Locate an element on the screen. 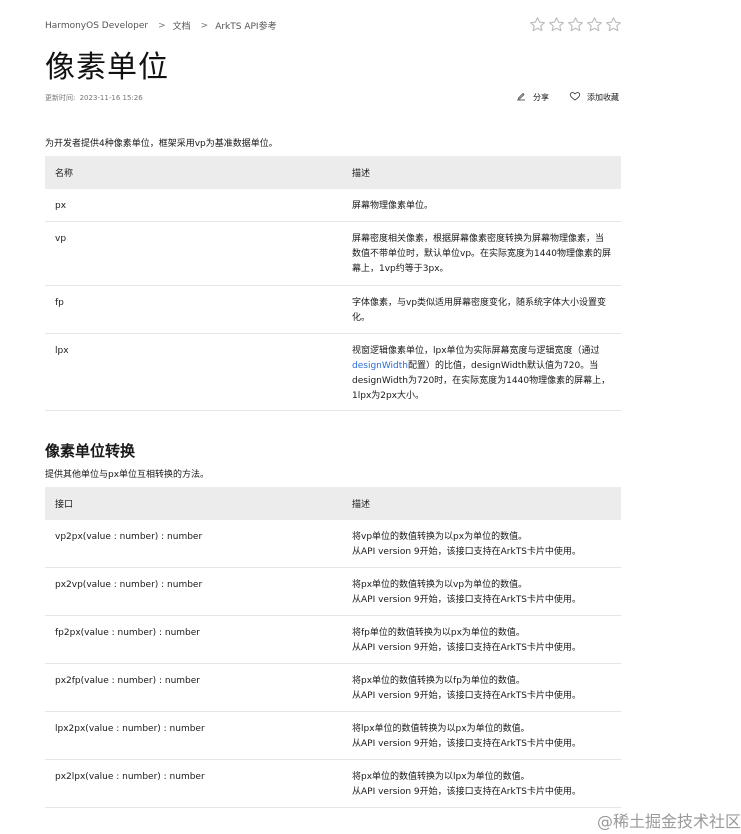 Image resolution: width=741 pixels, height=834 pixels. api-signature: fp2px(value : number) : number is located at coordinates (193, 639).